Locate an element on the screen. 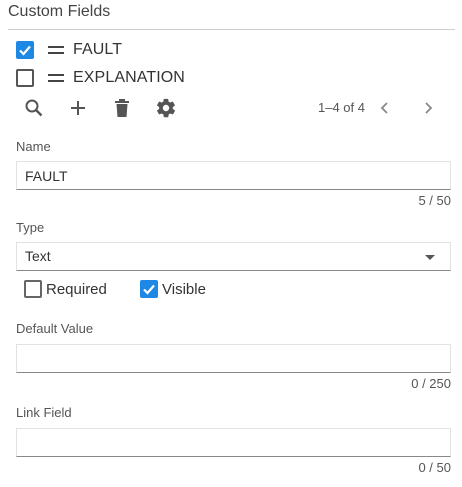 The image size is (462, 487). list-toolbar is located at coordinates (110, 108).